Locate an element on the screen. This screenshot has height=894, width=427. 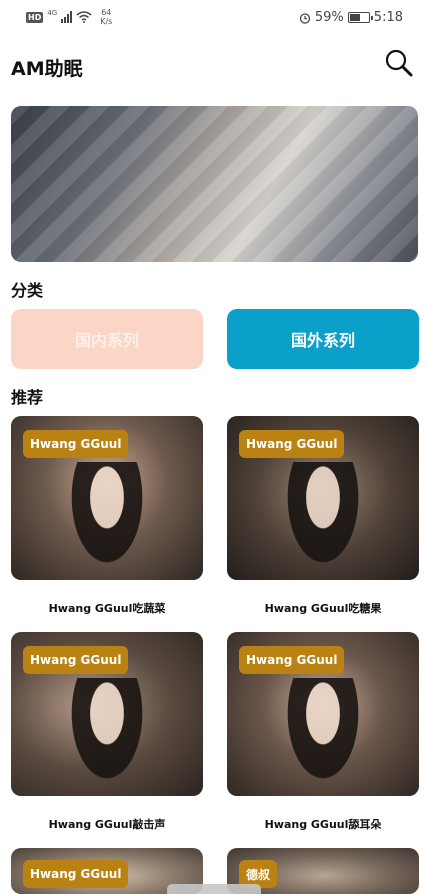
signal-icon is located at coordinates (67, 17).